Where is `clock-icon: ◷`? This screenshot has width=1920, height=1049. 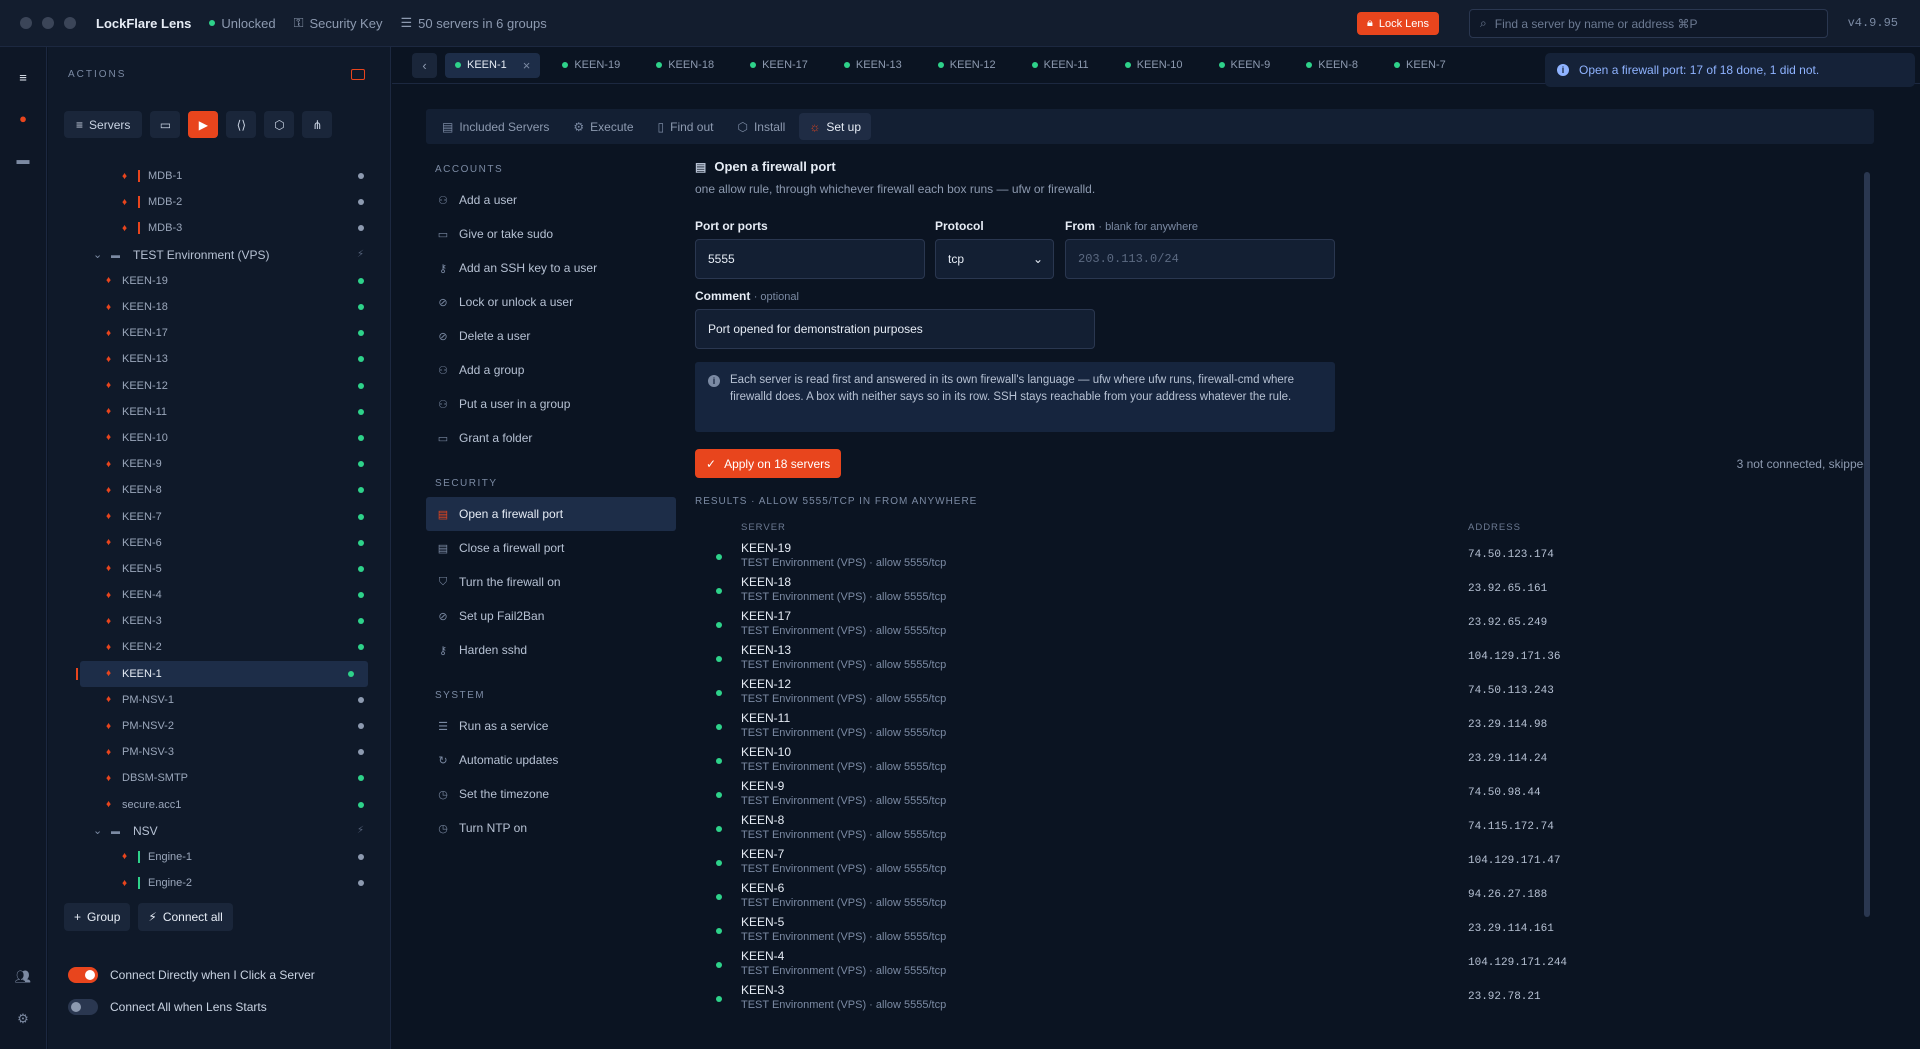
clock-icon: ◷ is located at coordinates (443, 828).